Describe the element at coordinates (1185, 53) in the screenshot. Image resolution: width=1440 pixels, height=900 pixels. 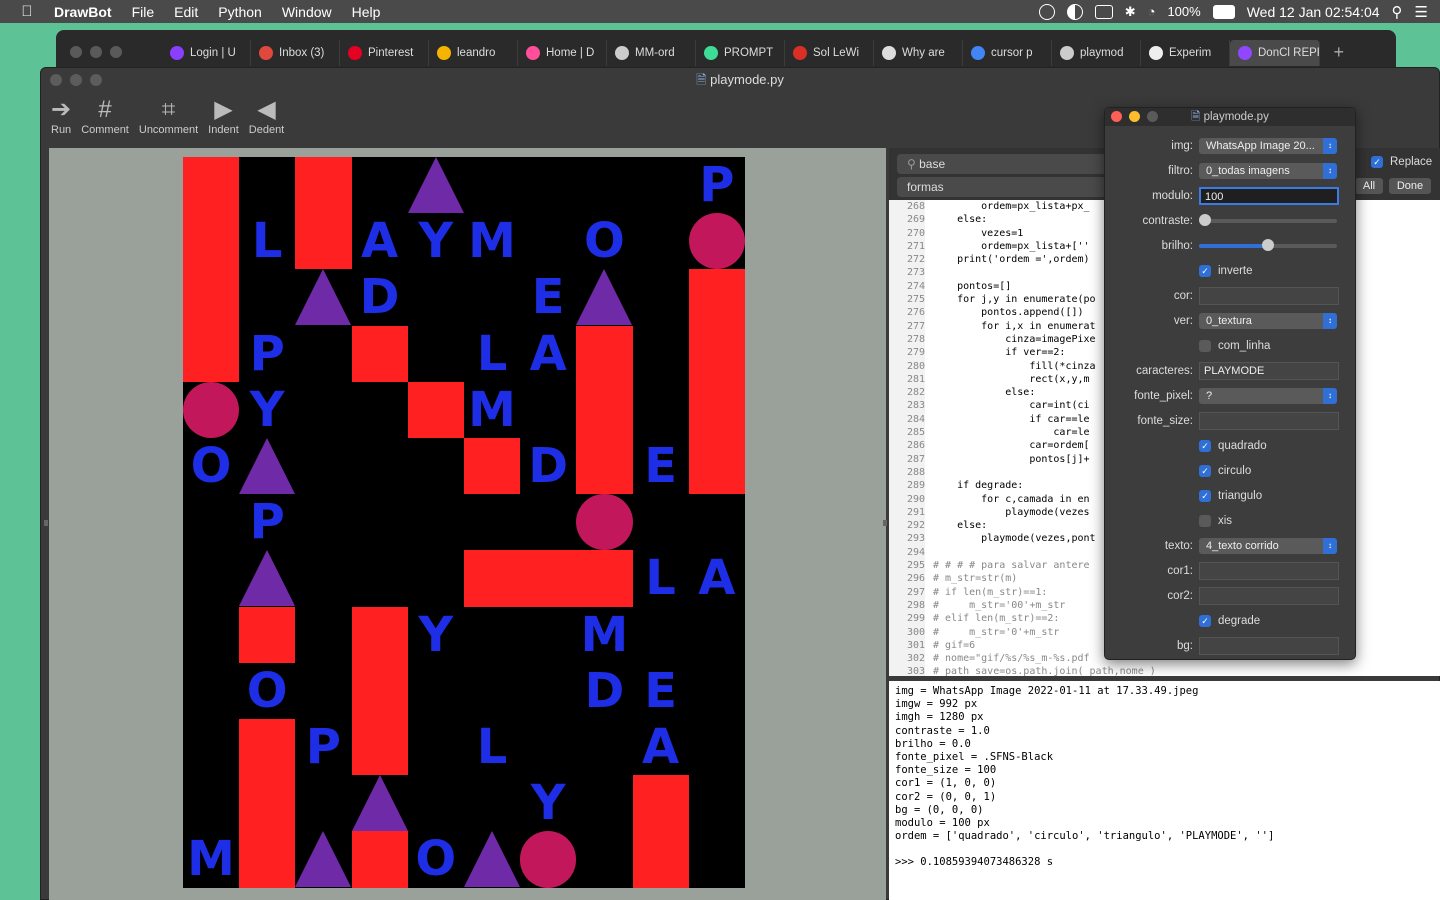
I see `browser-tab: Experim` at that location.